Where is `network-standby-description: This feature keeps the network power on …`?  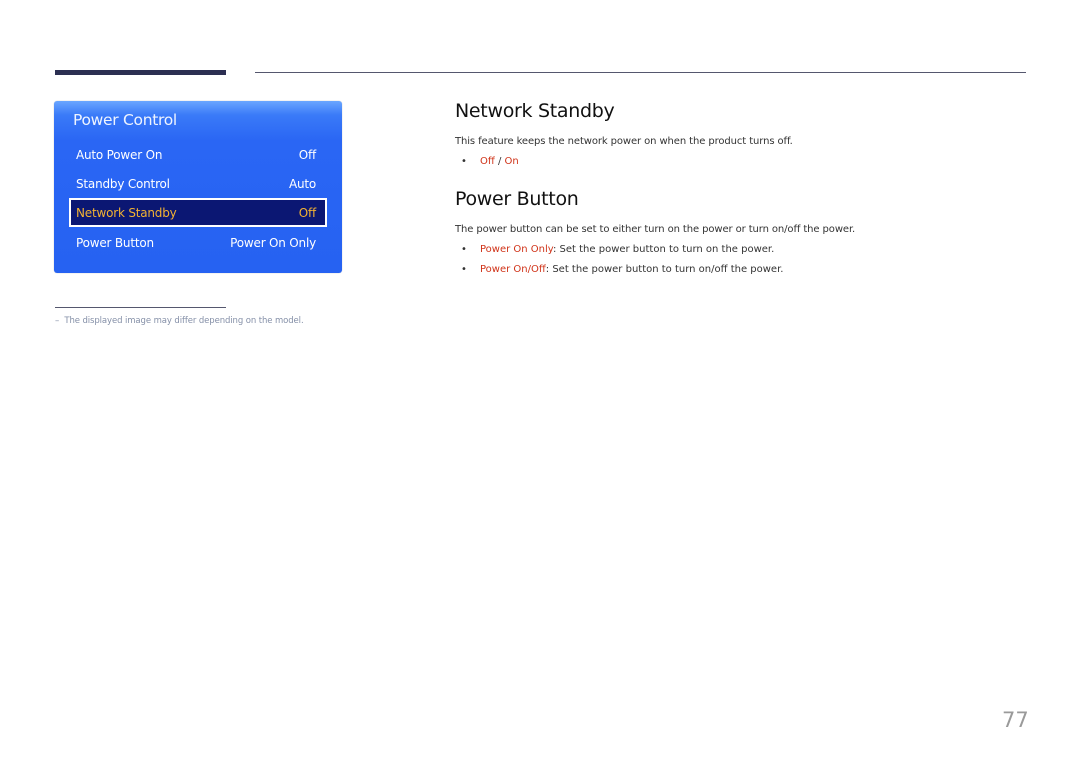 network-standby-description: This feature keeps the network power on … is located at coordinates (624, 141).